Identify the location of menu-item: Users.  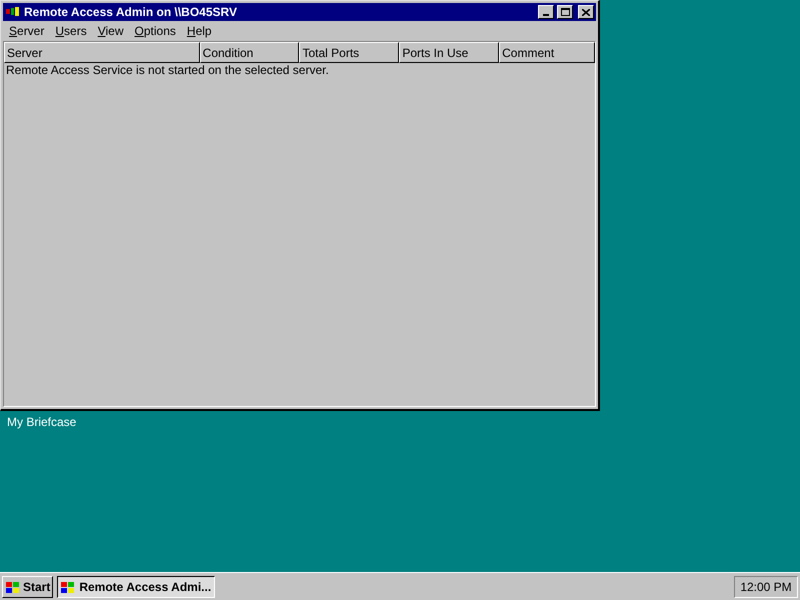
(71, 31).